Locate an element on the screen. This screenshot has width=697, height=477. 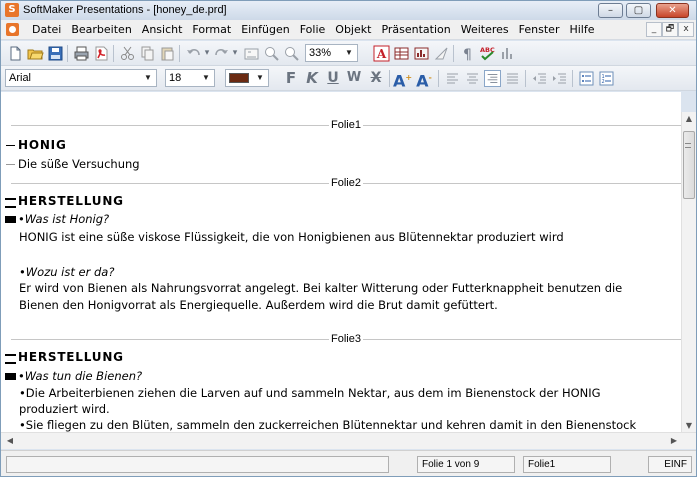
outline-text: produziert wird. is located at coordinates (64, 409).